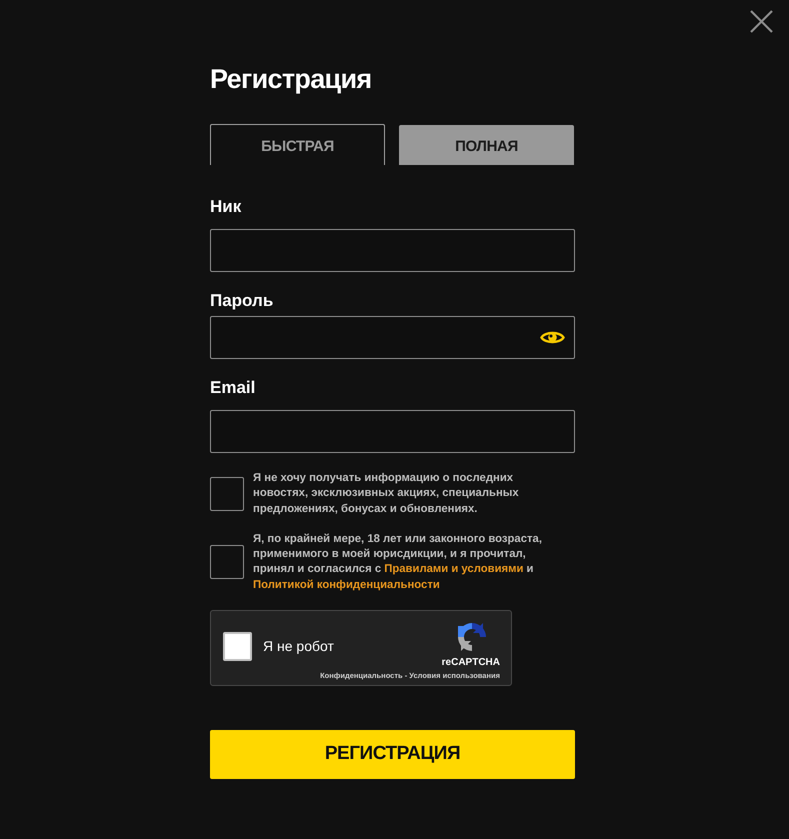  I want to click on close-button, so click(761, 21).